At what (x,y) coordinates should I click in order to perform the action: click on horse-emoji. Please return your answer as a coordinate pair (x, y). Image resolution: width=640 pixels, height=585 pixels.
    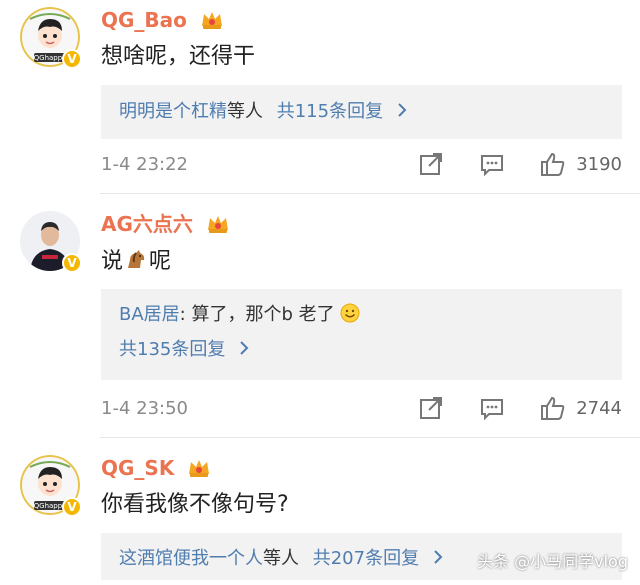
    Looking at the image, I should click on (136, 264).